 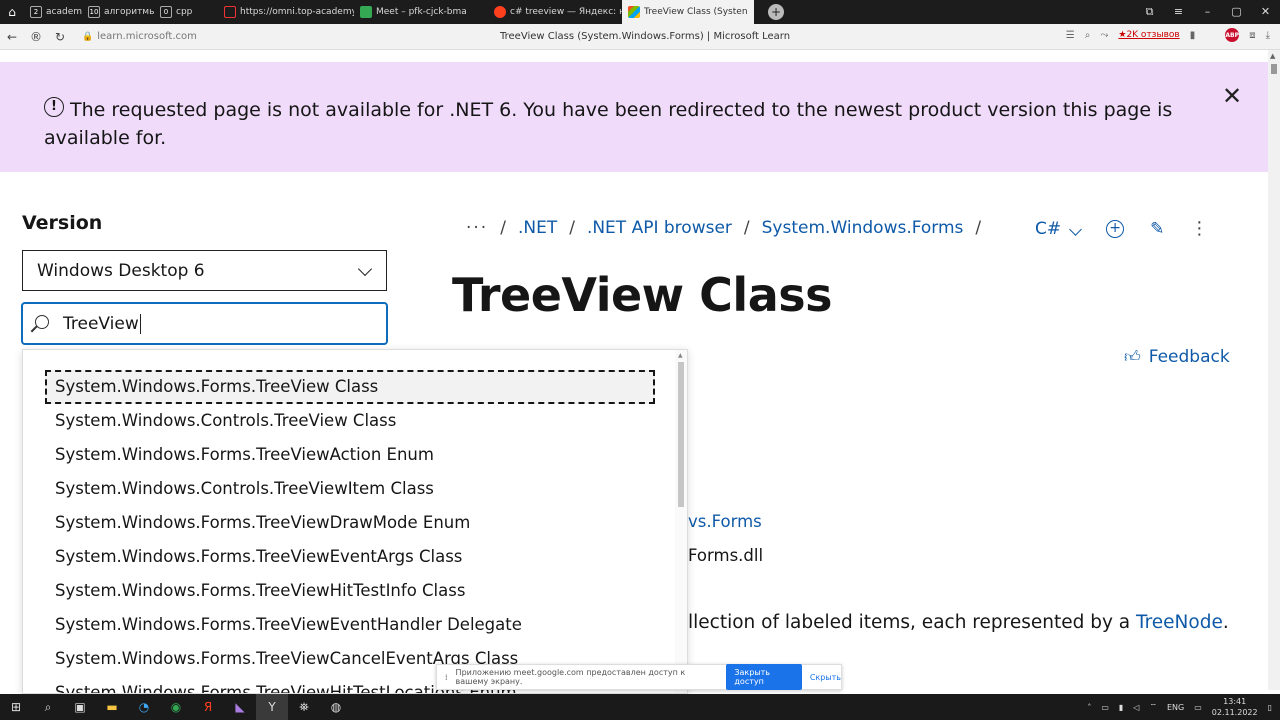 What do you see at coordinates (1178, 12) in the screenshot?
I see `menu-icon: ≡` at bounding box center [1178, 12].